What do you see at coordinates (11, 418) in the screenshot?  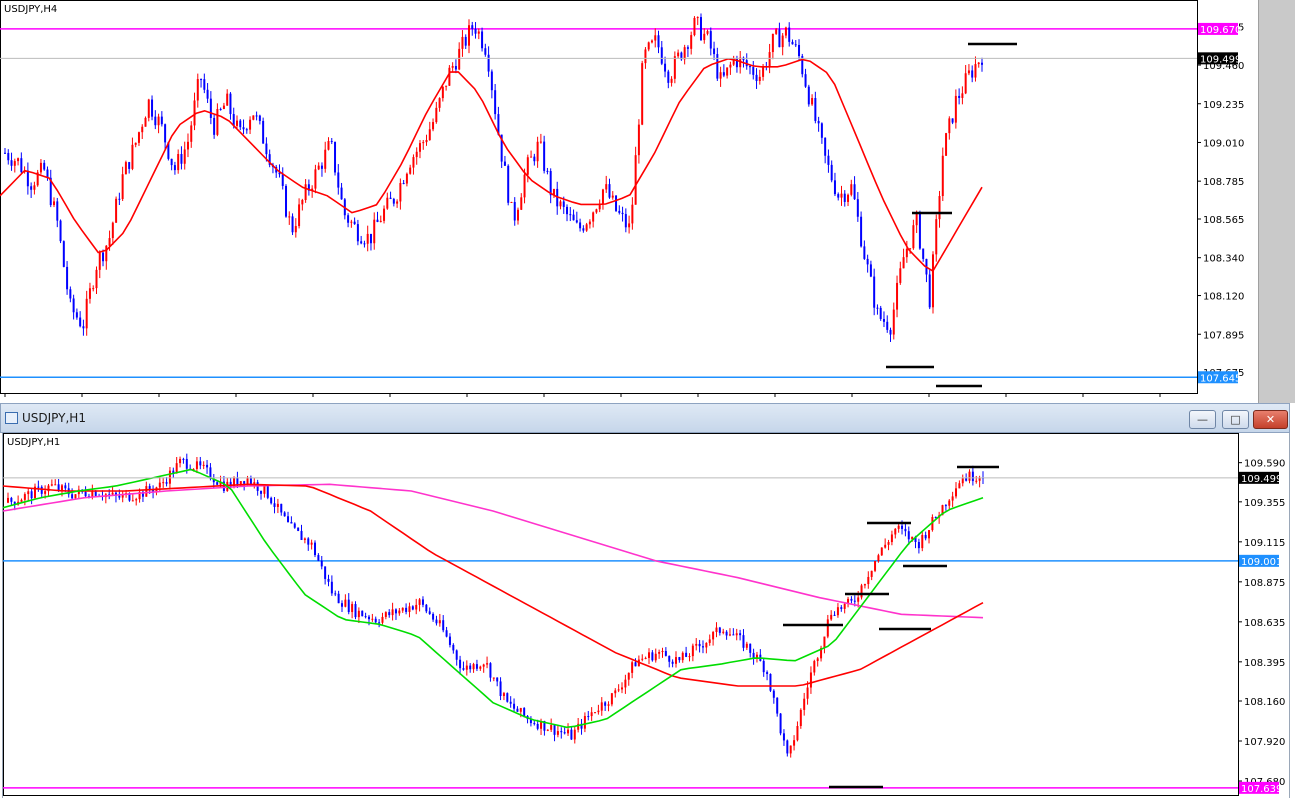 I see `chart-window-icon` at bounding box center [11, 418].